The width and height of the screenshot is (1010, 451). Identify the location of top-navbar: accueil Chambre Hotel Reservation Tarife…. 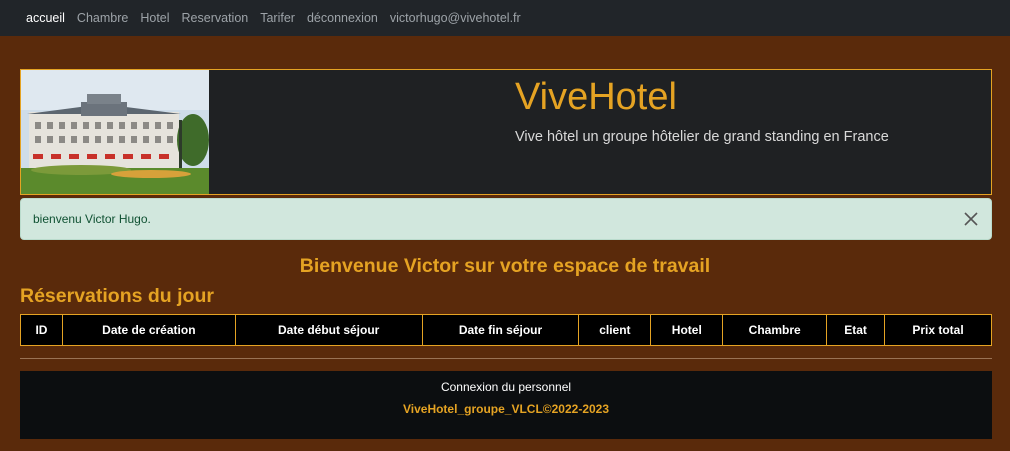
(505, 18).